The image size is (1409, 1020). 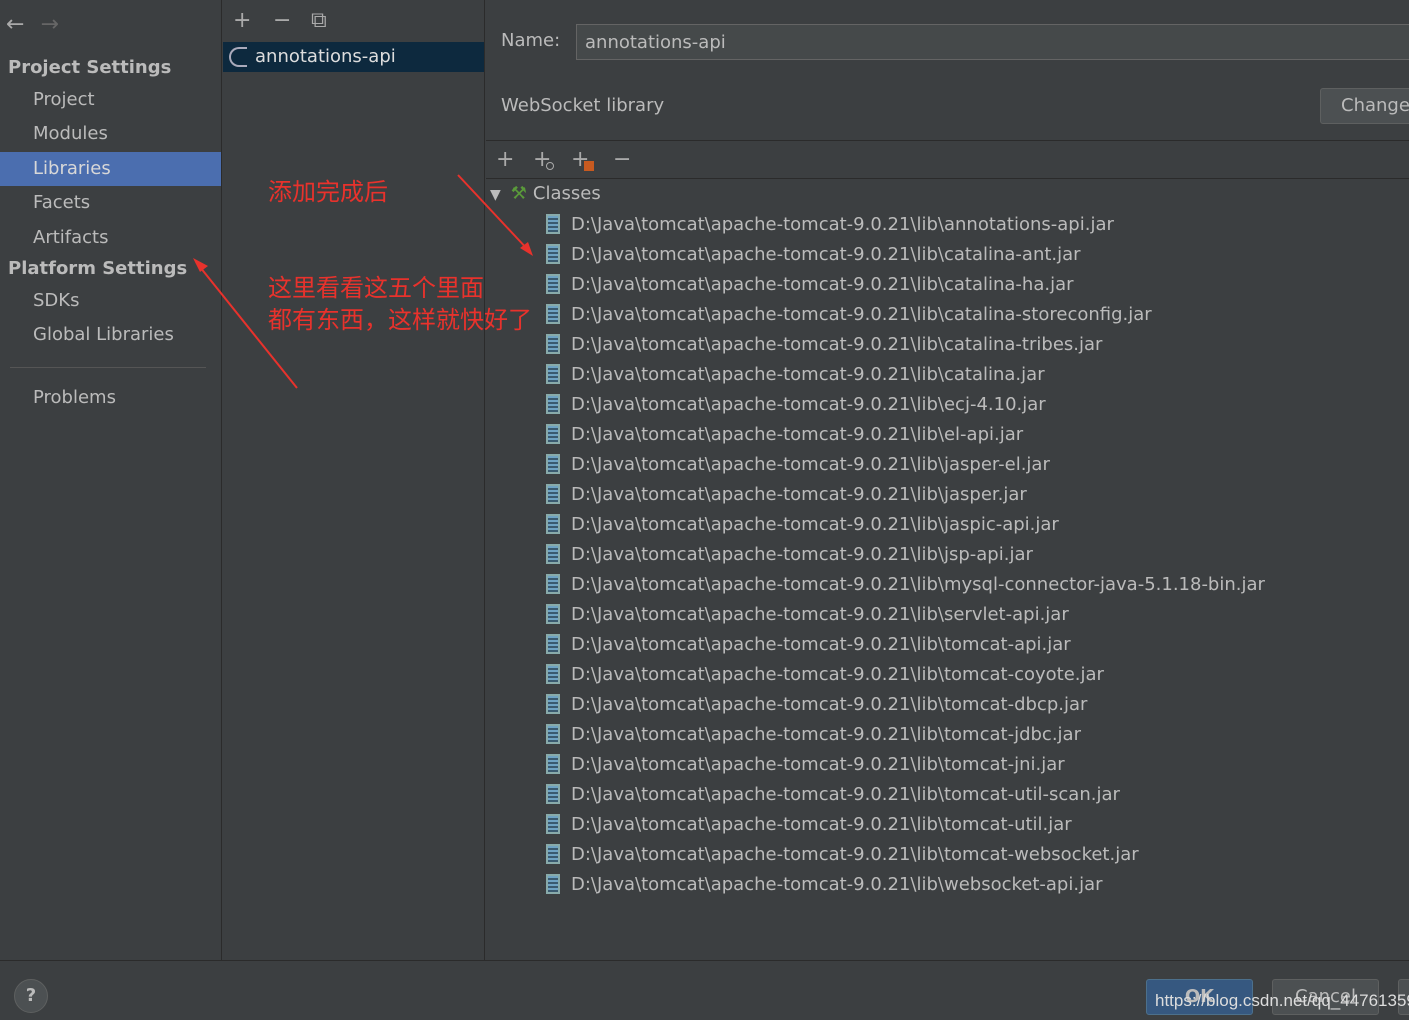 What do you see at coordinates (31, 996) in the screenshot?
I see `help-button: ?` at bounding box center [31, 996].